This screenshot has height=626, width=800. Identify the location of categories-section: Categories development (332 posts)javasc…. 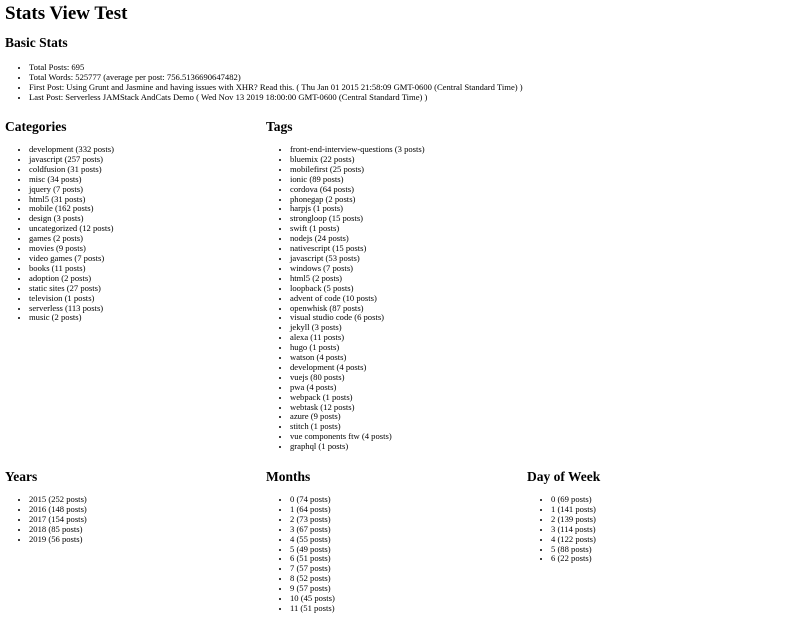
(59, 221).